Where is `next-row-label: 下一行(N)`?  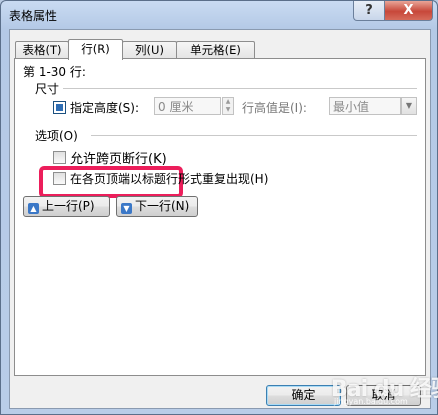
next-row-label: 下一行(N) is located at coordinates (162, 206).